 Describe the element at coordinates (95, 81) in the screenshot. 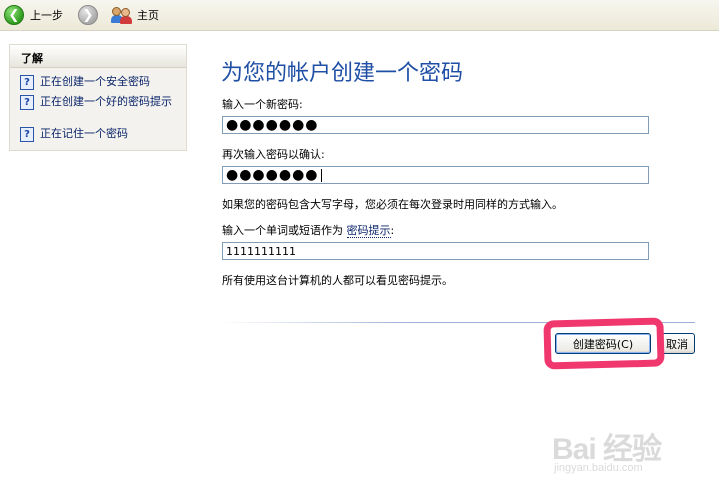

I see `learn-item-label: 正在创建一个安全密码` at that location.